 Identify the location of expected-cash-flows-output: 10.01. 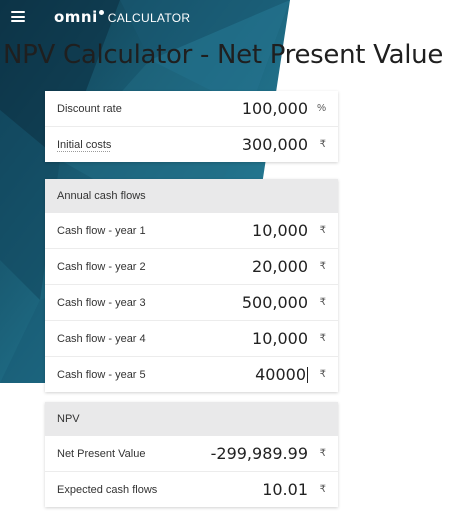
(285, 489).